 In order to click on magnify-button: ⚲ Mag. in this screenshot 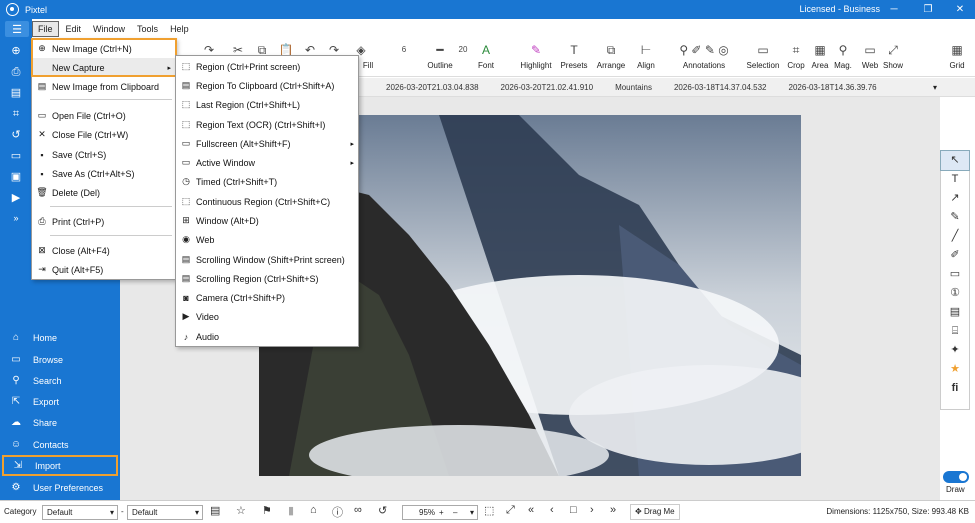, I will do `click(843, 58)`.